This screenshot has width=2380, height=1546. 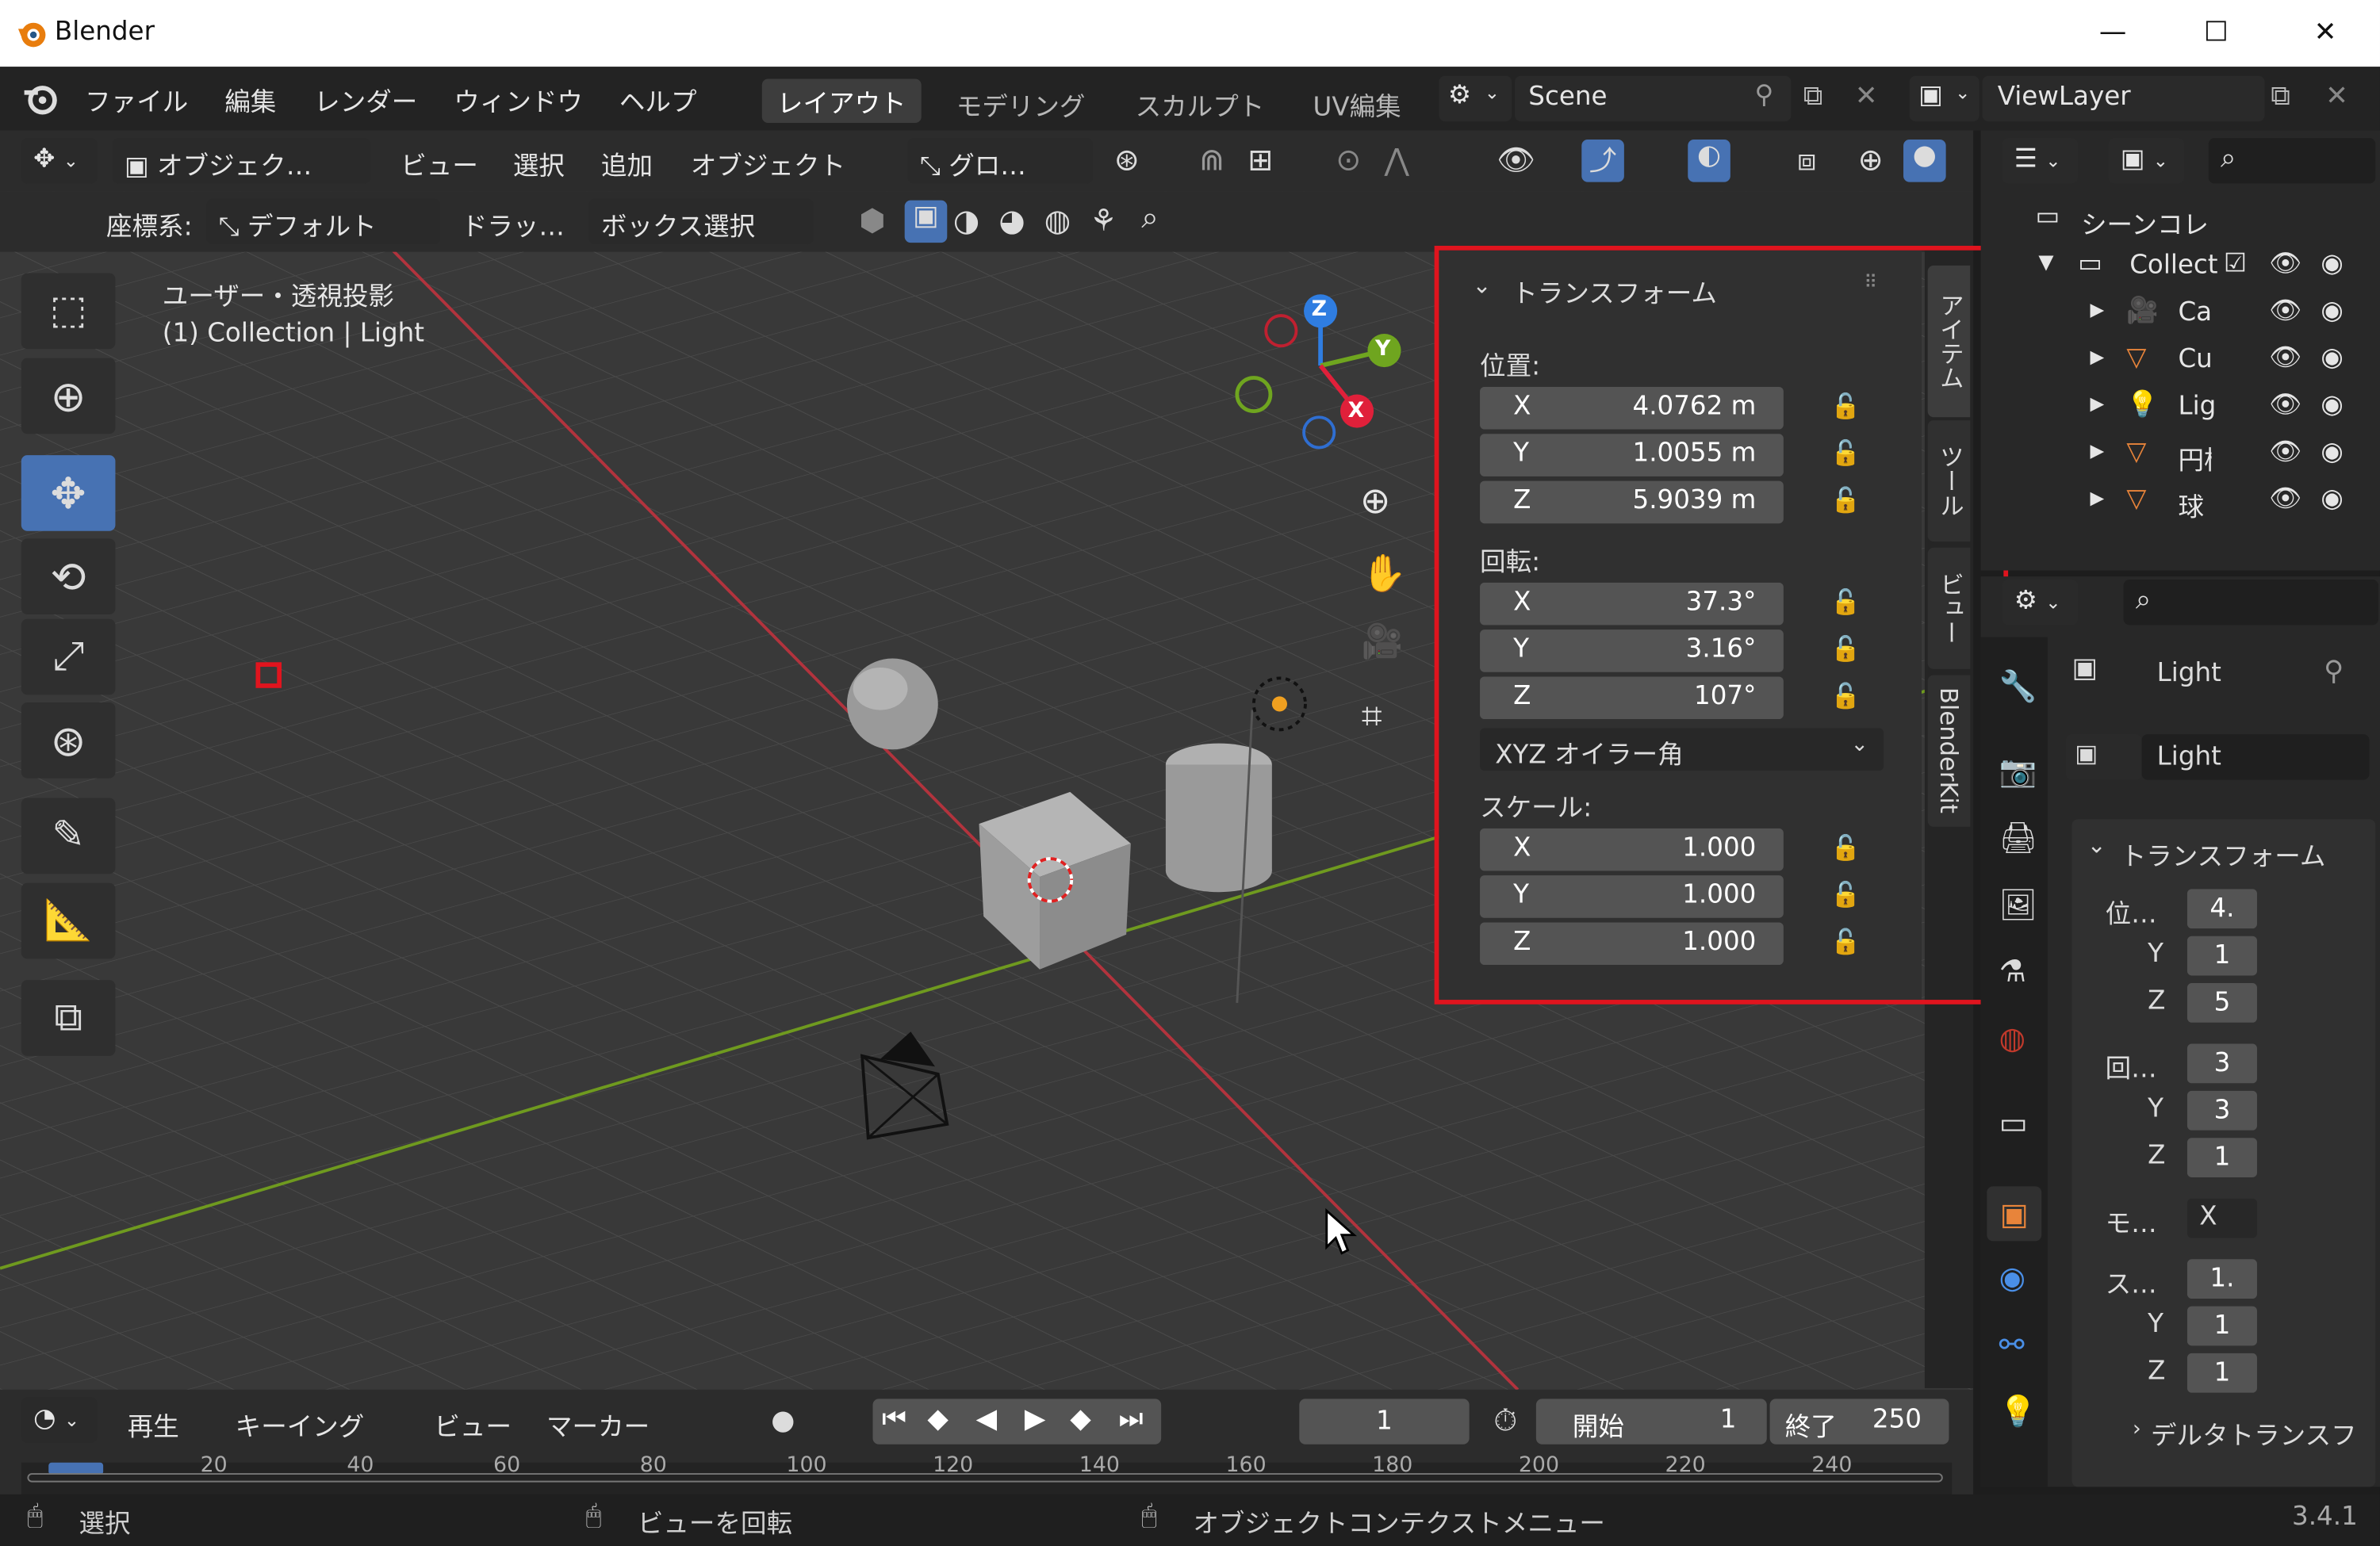 I want to click on rotate-tool: ⟲, so click(x=68, y=576).